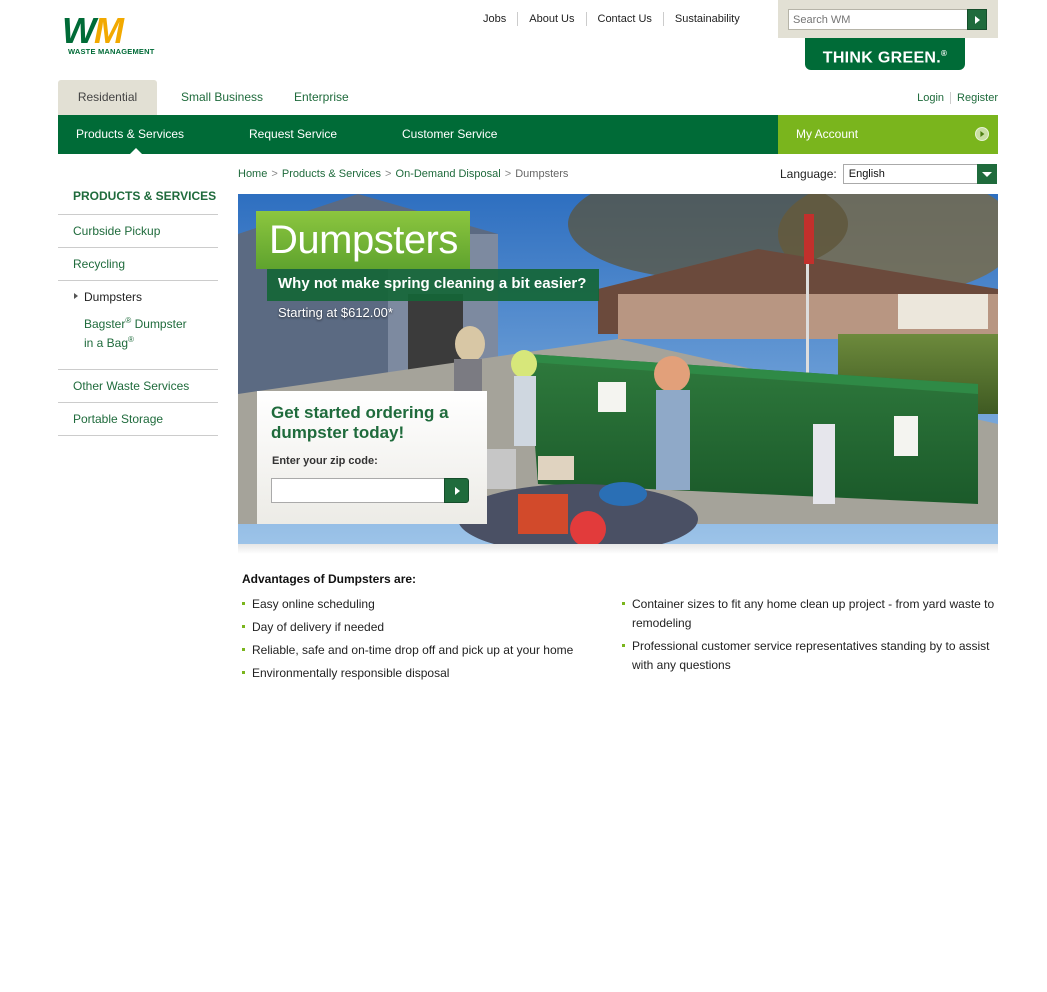  Describe the element at coordinates (919, 174) in the screenshot. I see `language-select: English` at that location.